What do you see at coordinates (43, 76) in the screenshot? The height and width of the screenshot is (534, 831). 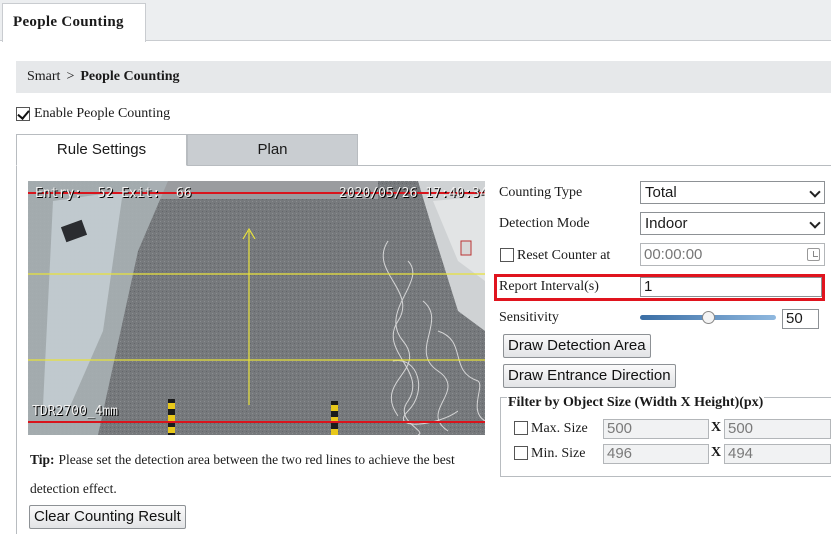 I see `breadcrumb-parent: Smart` at bounding box center [43, 76].